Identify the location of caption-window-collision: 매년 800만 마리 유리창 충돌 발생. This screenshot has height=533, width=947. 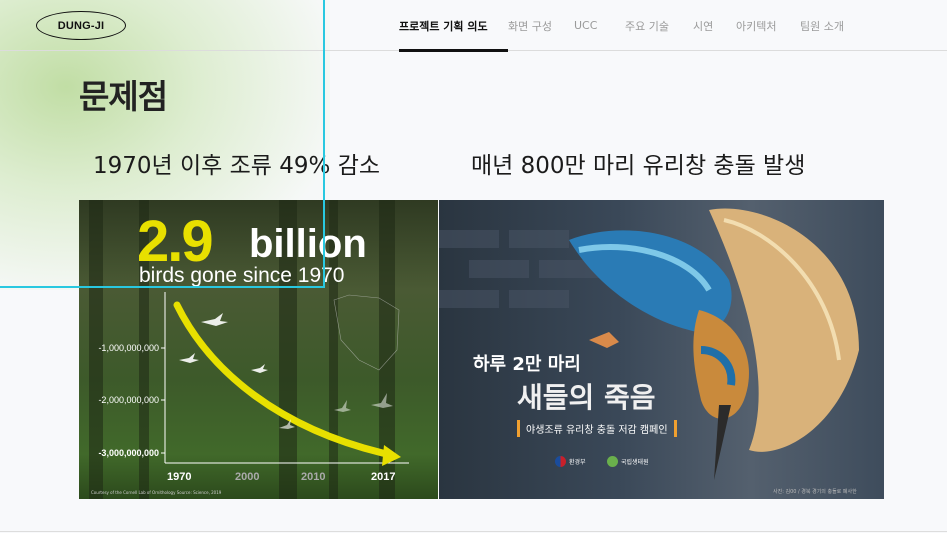
(638, 166).